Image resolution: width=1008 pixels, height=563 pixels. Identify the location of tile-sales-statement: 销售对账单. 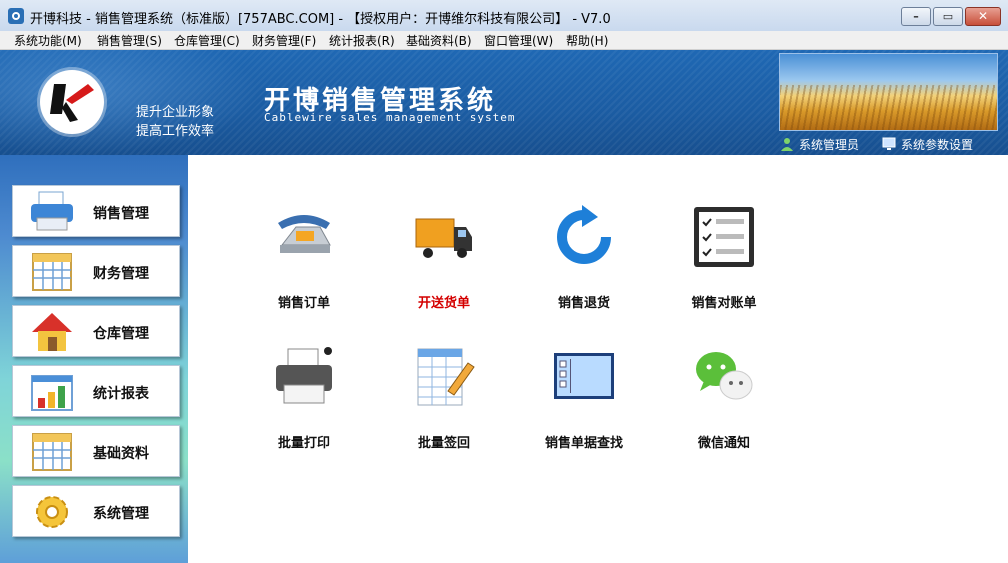
(724, 265).